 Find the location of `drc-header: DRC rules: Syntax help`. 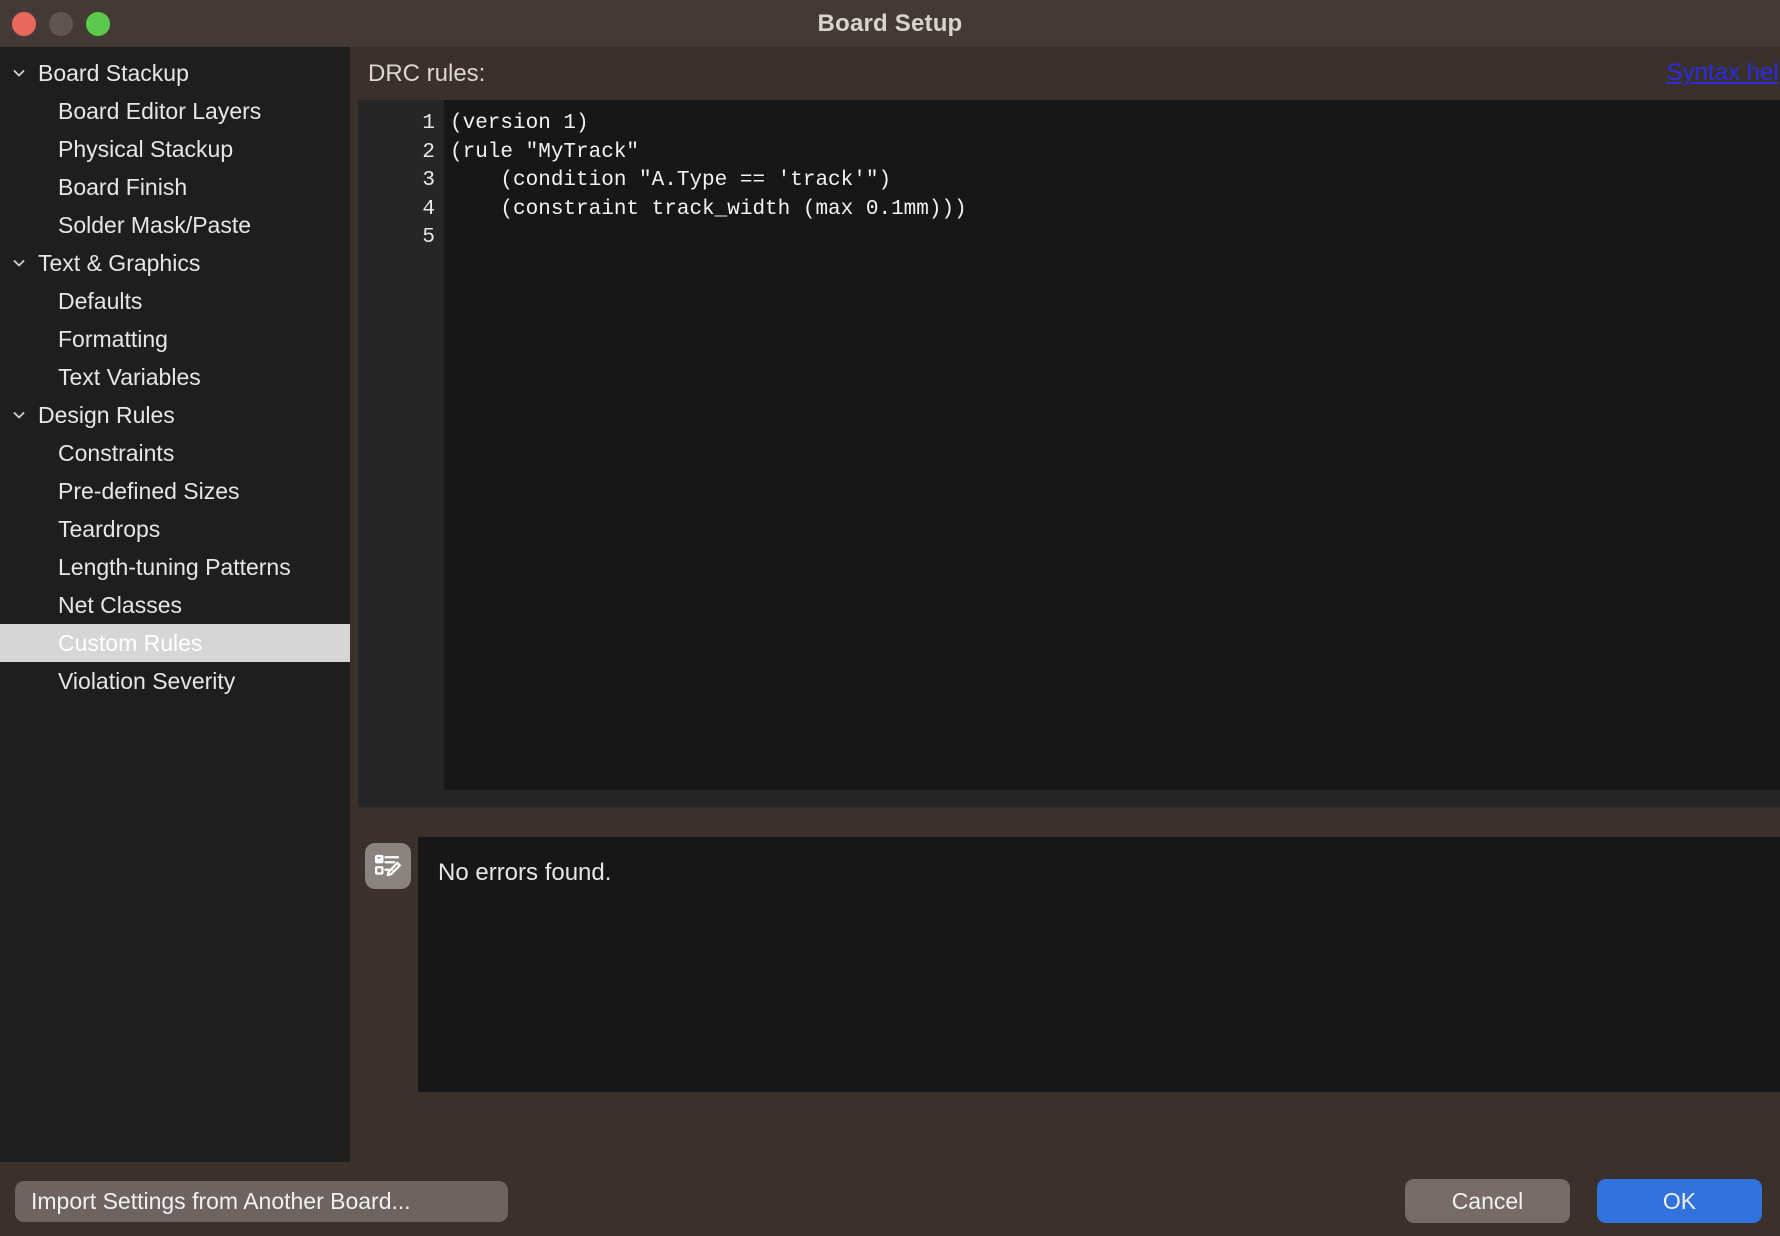

drc-header: DRC rules: Syntax help is located at coordinates (1065, 73).